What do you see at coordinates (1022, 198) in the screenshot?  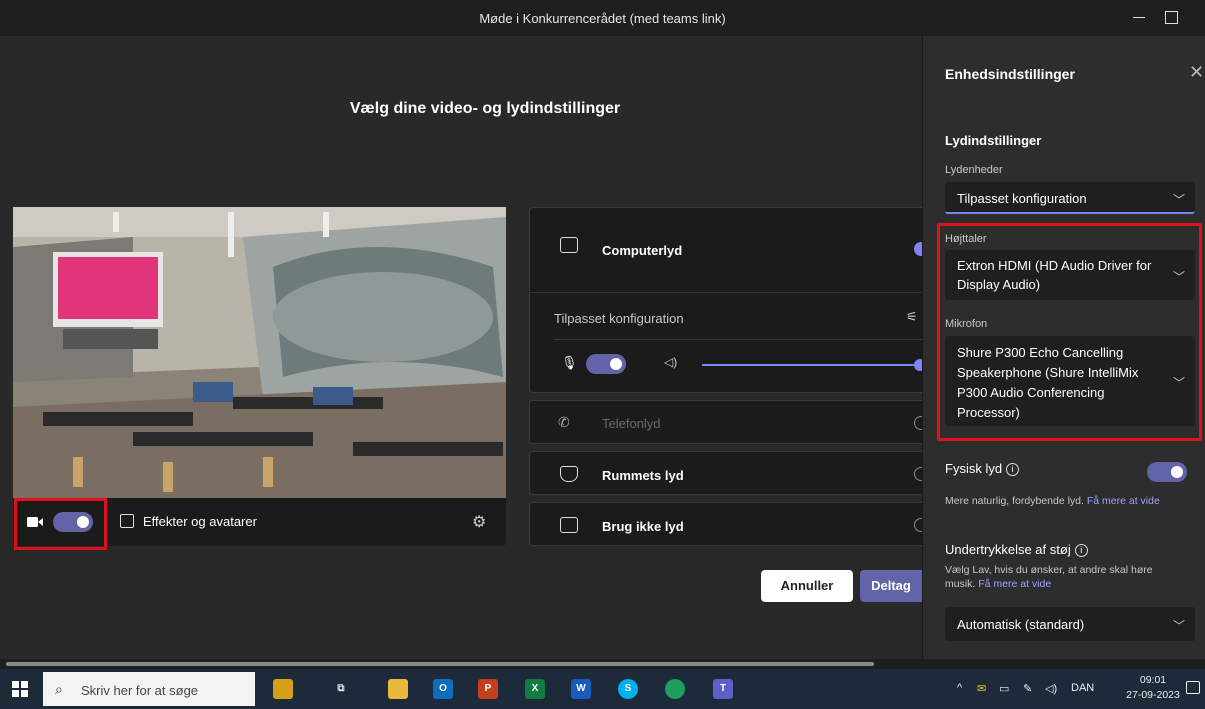 I see `audio-devices-value: Tilpasset konfiguration` at bounding box center [1022, 198].